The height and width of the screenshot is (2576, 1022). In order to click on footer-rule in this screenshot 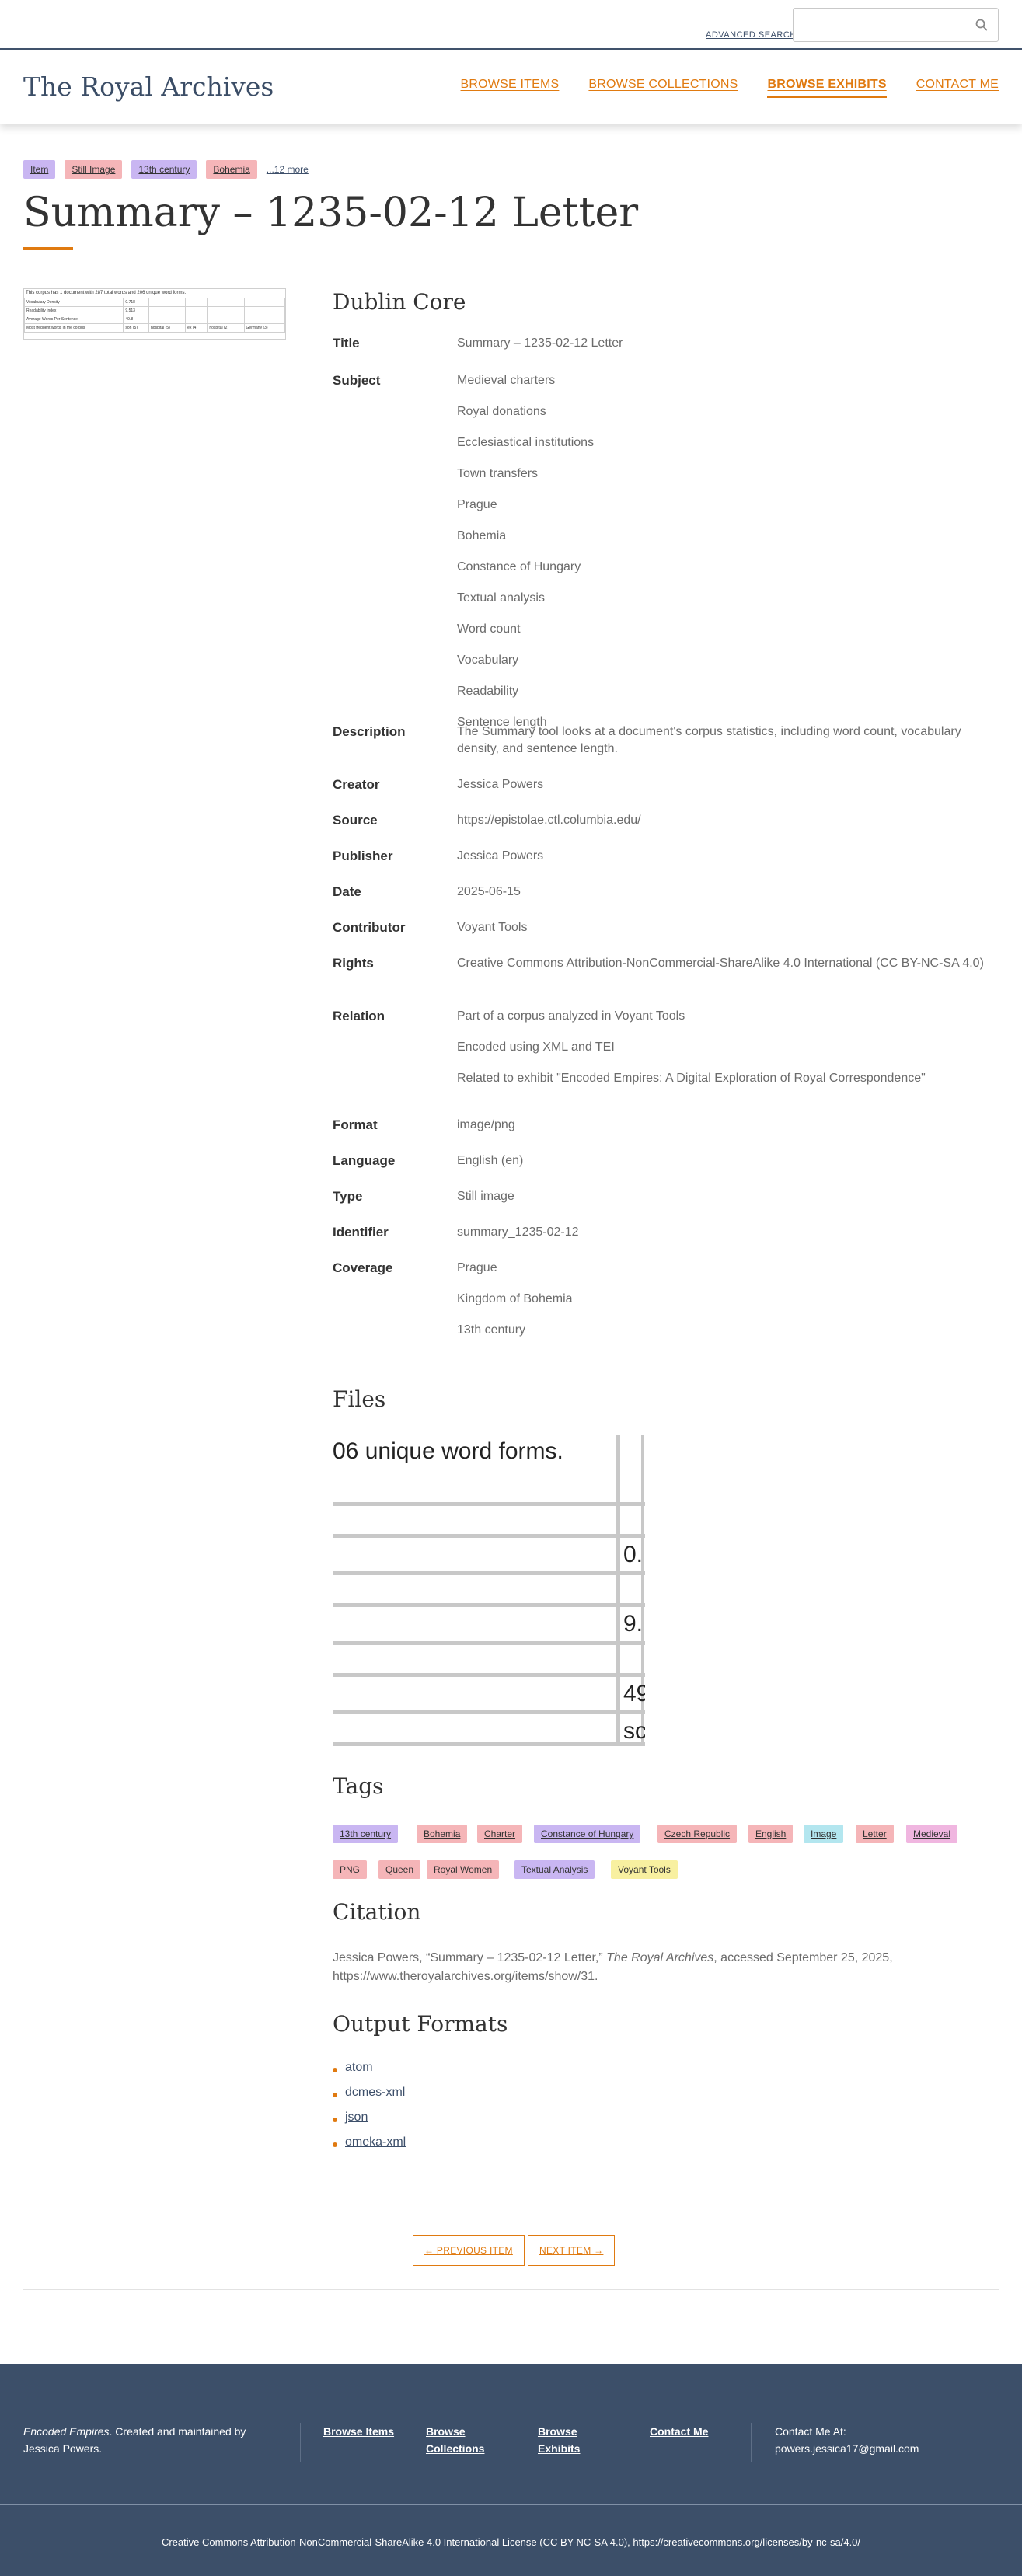, I will do `click(511, 2504)`.